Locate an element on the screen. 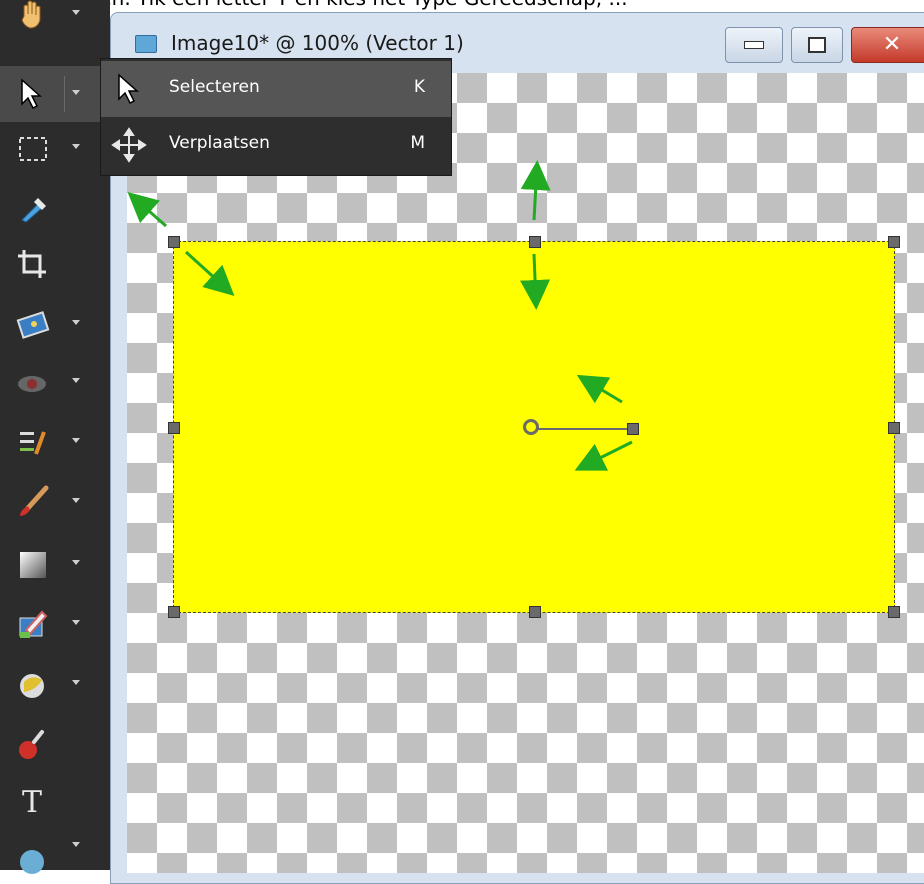 The width and height of the screenshot is (924, 884). menu-item-label: Selecteren is located at coordinates (214, 87).